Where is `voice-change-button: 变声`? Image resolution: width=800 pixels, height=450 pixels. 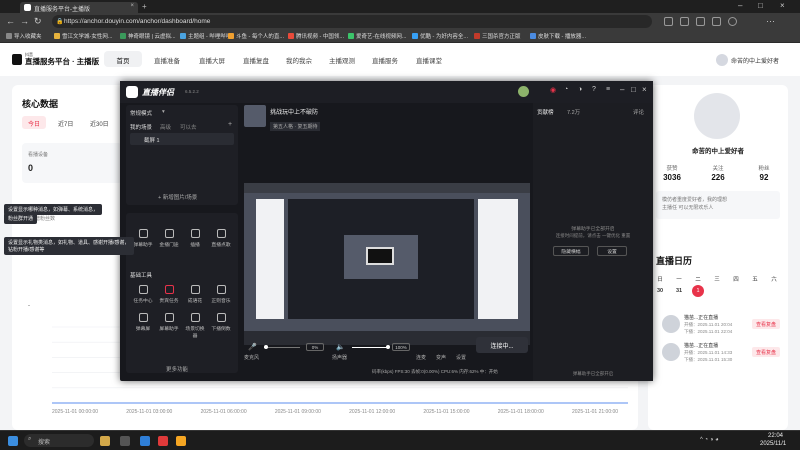
voice-change-button: 变声 is located at coordinates (441, 357).